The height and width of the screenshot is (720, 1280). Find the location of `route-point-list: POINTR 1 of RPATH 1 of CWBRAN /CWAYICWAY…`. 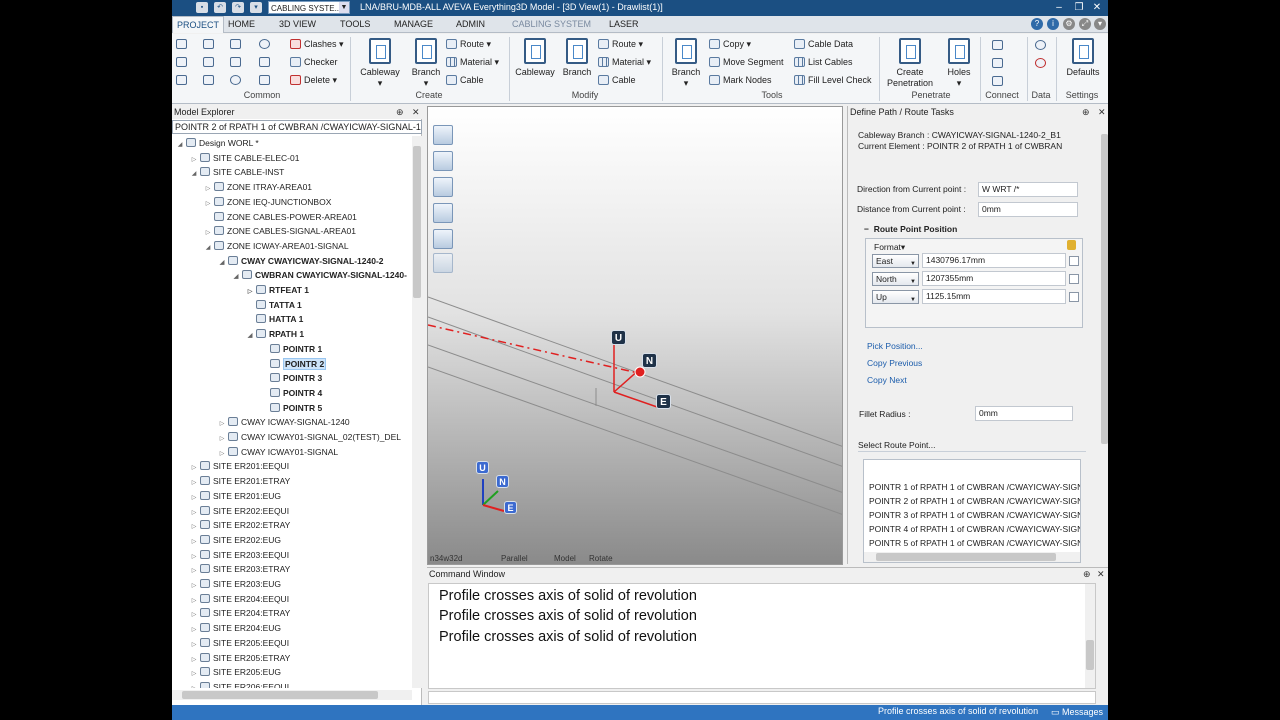

route-point-list: POINTR 1 of RPATH 1 of CWBRAN /CWAYICWAY… is located at coordinates (972, 511).